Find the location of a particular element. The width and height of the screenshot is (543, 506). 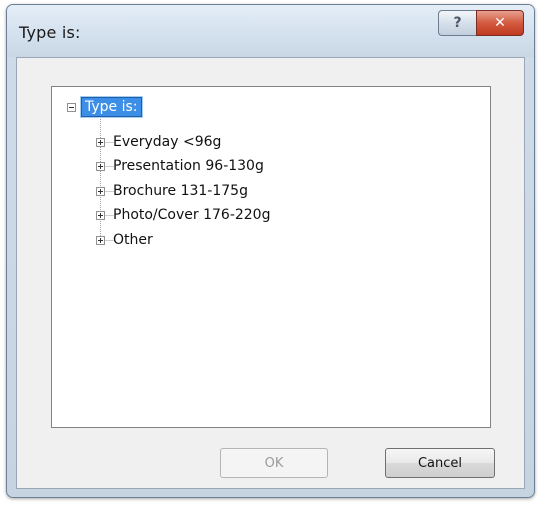

tree-node-everyday: Everyday <96g is located at coordinates (158, 142).